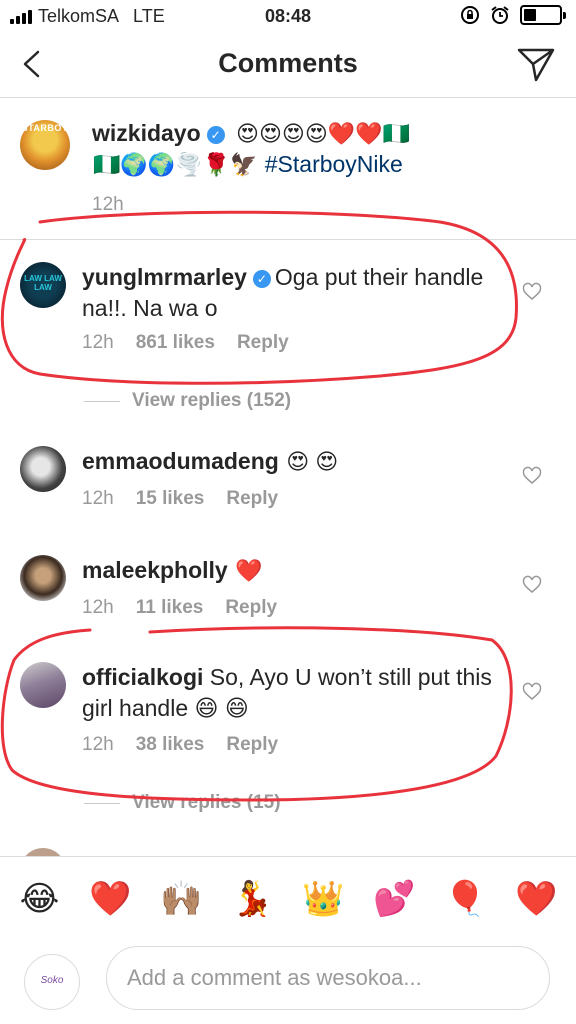 The width and height of the screenshot is (576, 1024). What do you see at coordinates (466, 899) in the screenshot?
I see `emoji-quick-button: 🎈` at bounding box center [466, 899].